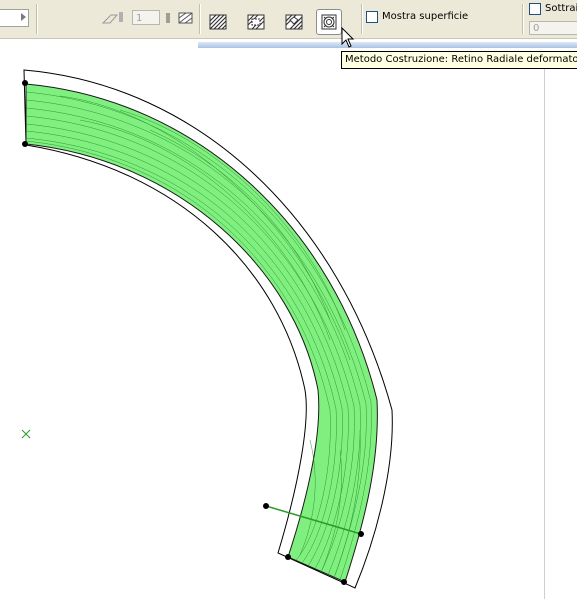 This screenshot has height=599, width=577. I want to click on rotated-hatch-icon, so click(294, 22).